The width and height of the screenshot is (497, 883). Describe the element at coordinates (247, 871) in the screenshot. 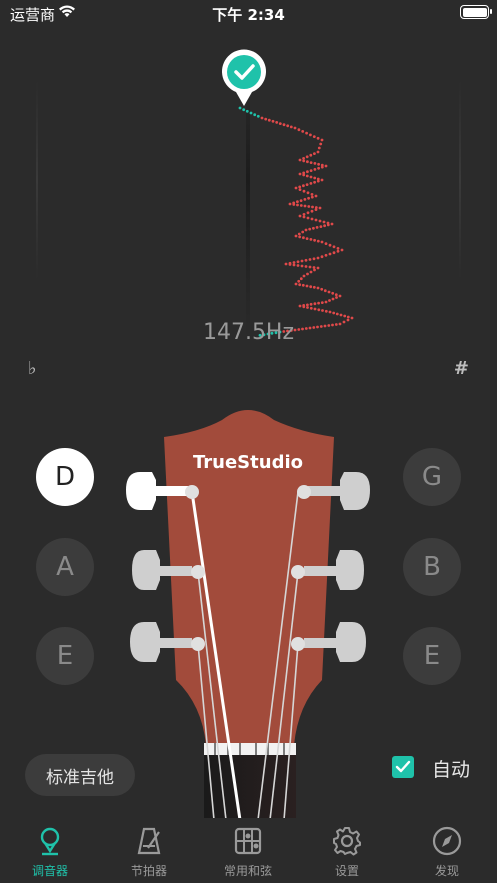

I see `tab-label: 常用和弦` at that location.